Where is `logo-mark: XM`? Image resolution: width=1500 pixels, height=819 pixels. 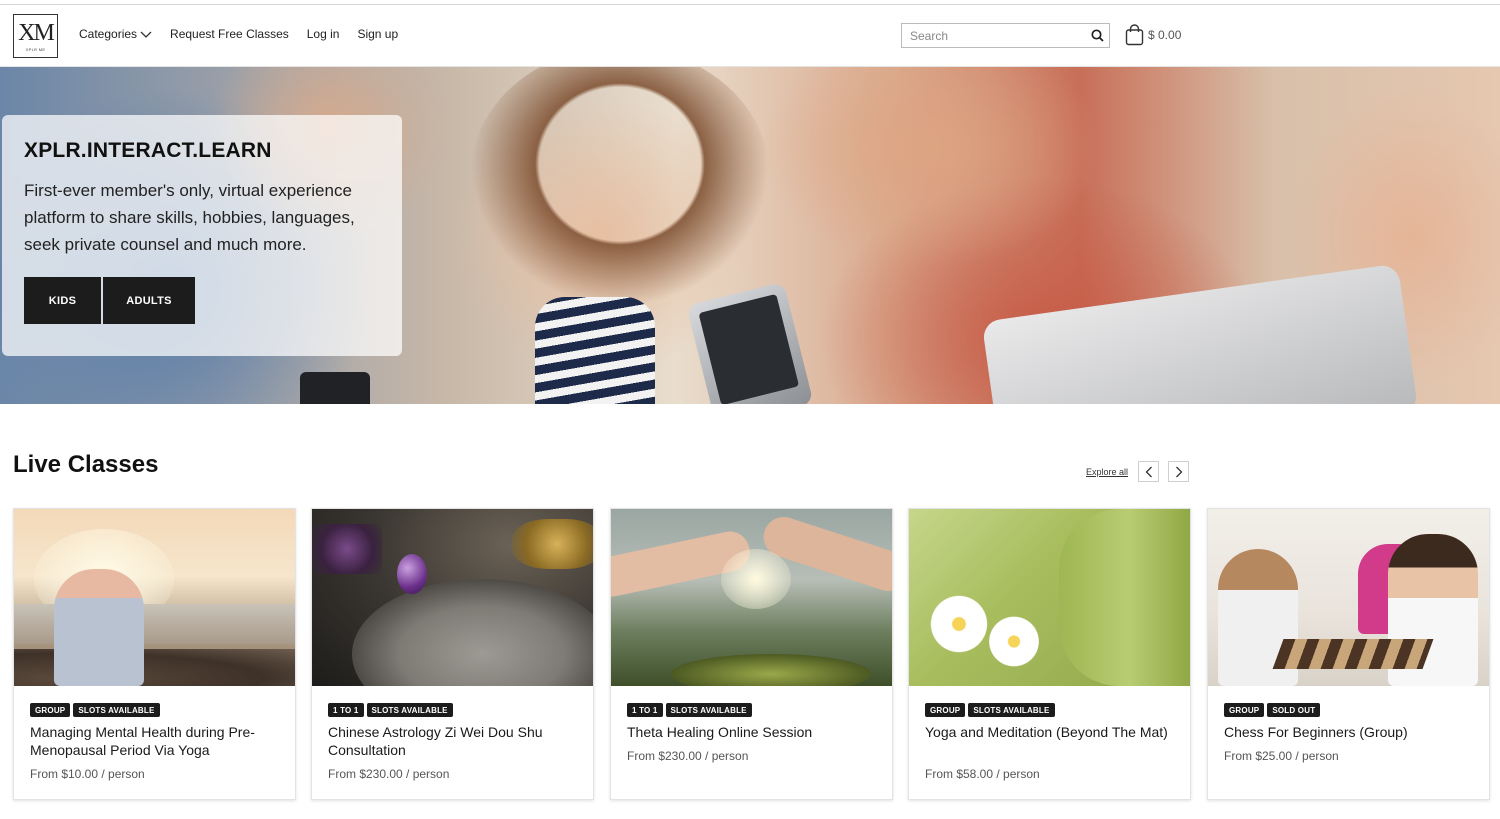 logo-mark: XM is located at coordinates (36, 32).